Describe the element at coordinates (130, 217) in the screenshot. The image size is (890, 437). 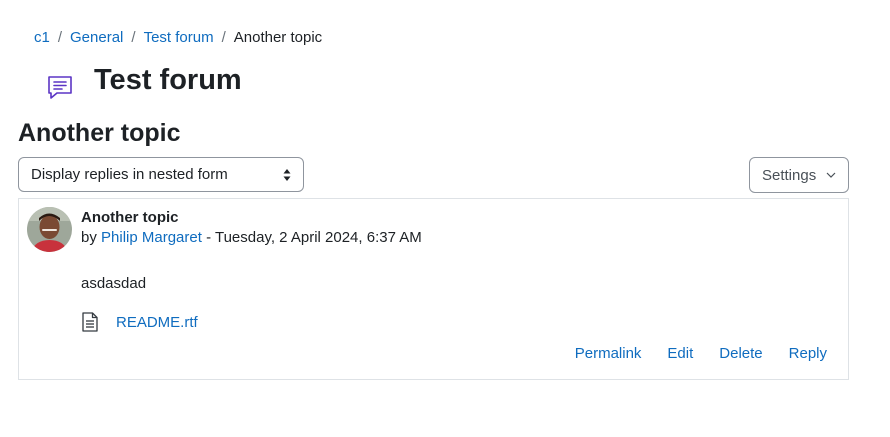
I see `post-subject: Another topic` at that location.